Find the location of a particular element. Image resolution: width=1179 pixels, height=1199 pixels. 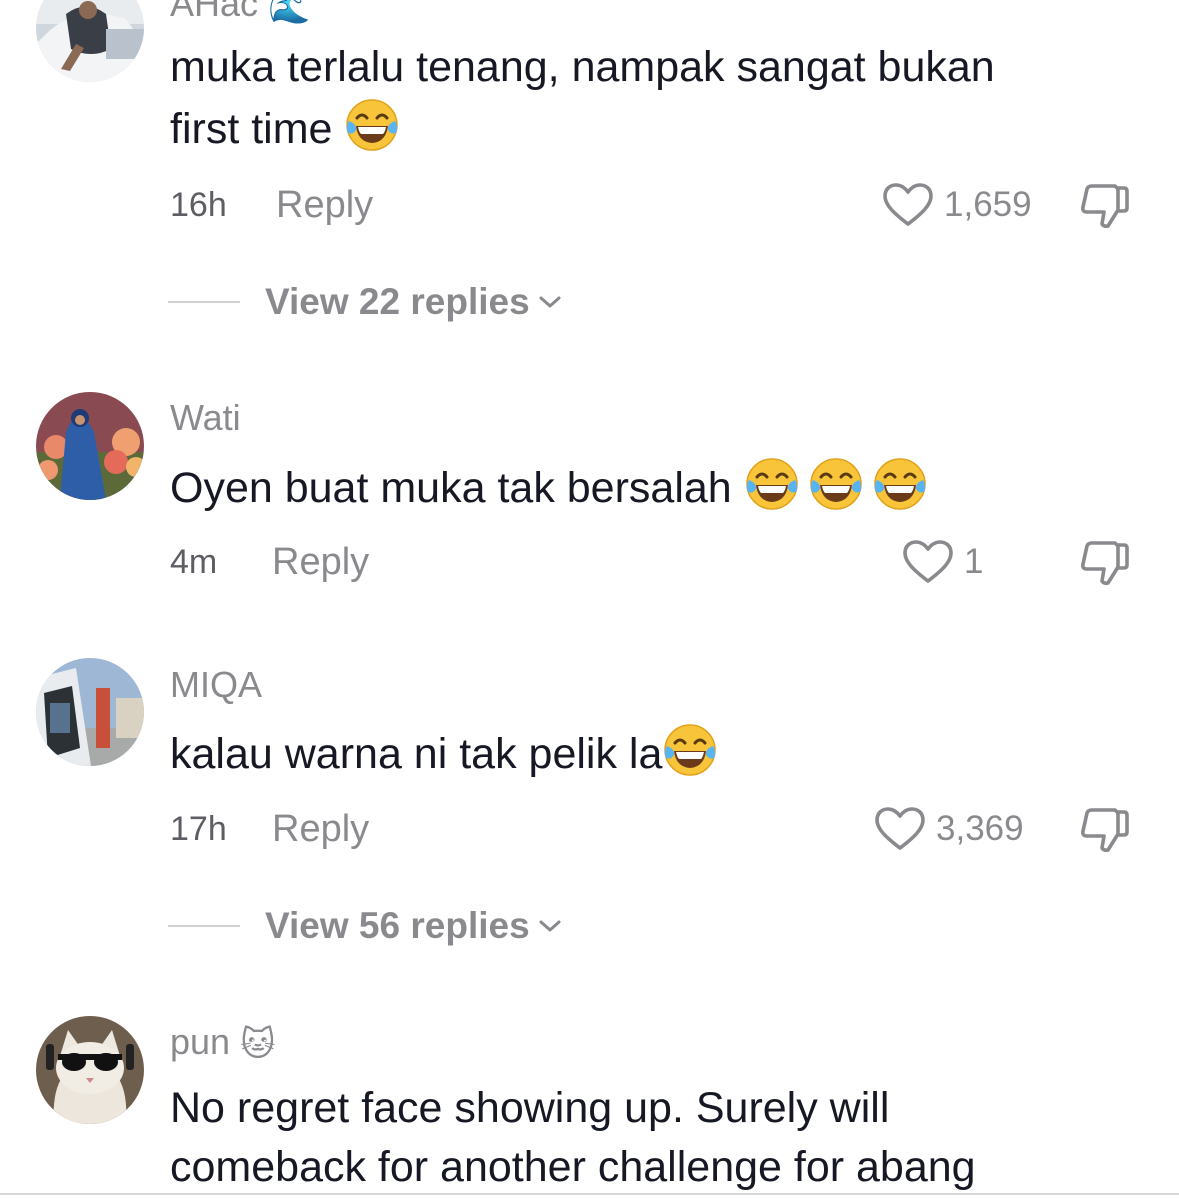

username: Wati is located at coordinates (205, 418).